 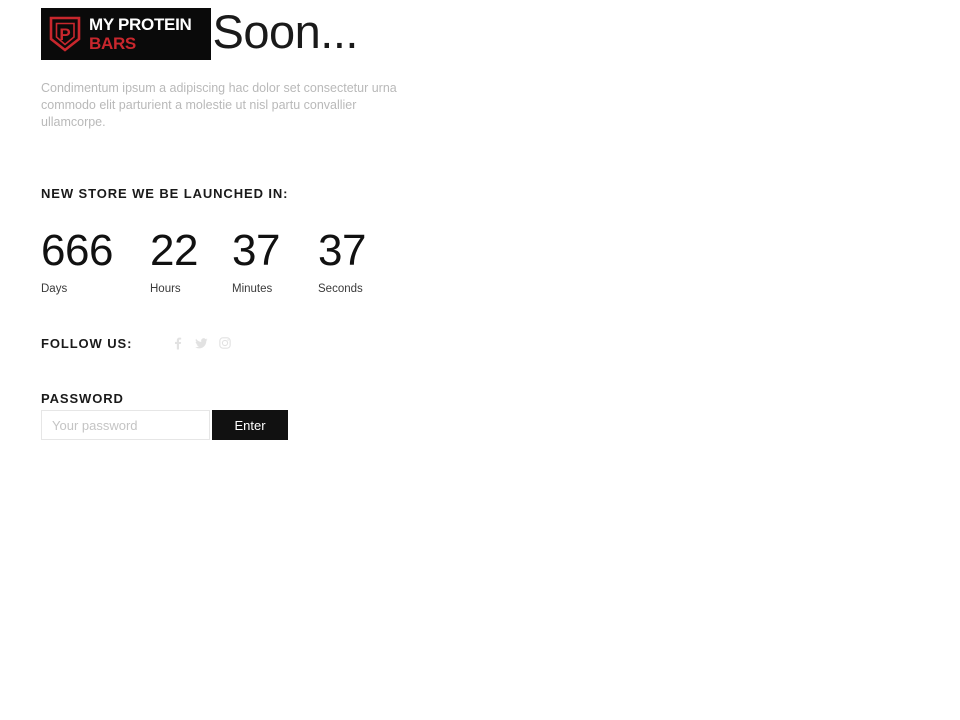 What do you see at coordinates (125, 425) in the screenshot?
I see `password-input` at bounding box center [125, 425].